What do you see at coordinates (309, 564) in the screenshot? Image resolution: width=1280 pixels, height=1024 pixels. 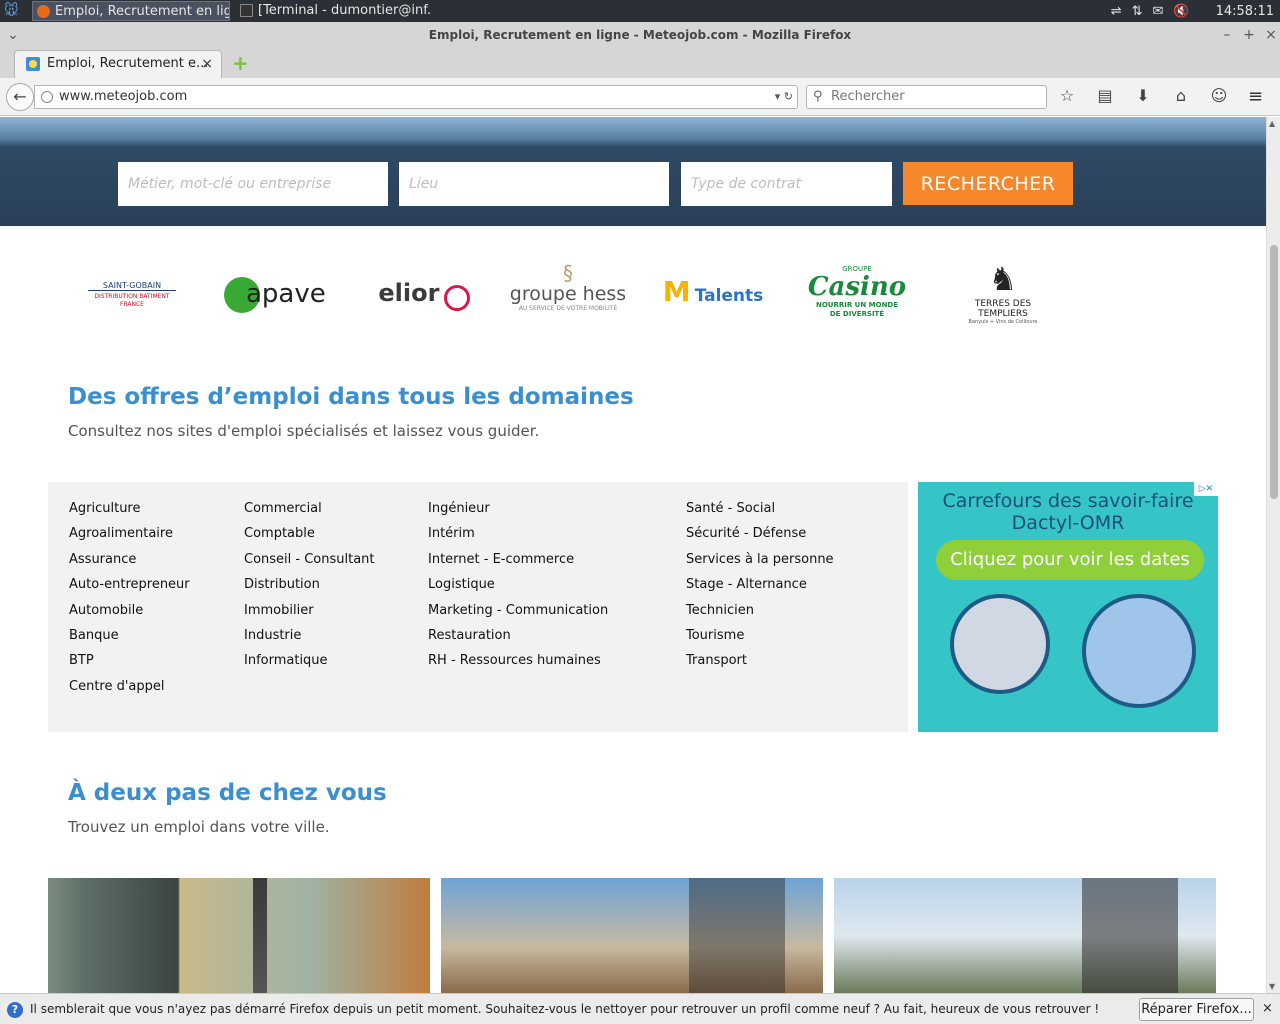 I see `category-link: Conseil - Consultant` at bounding box center [309, 564].